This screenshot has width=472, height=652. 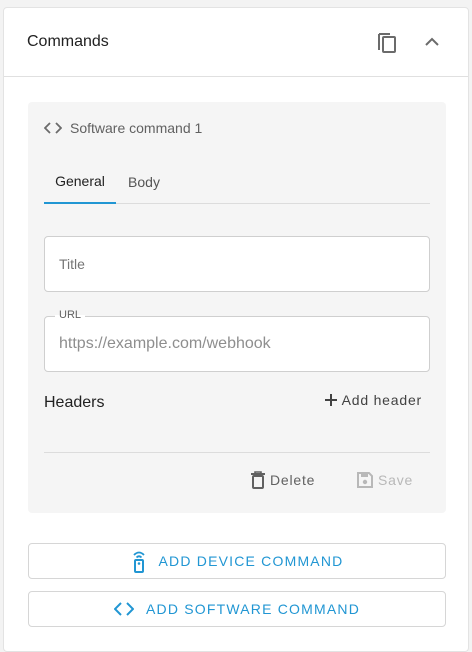 I want to click on copy-icon, so click(x=387, y=43).